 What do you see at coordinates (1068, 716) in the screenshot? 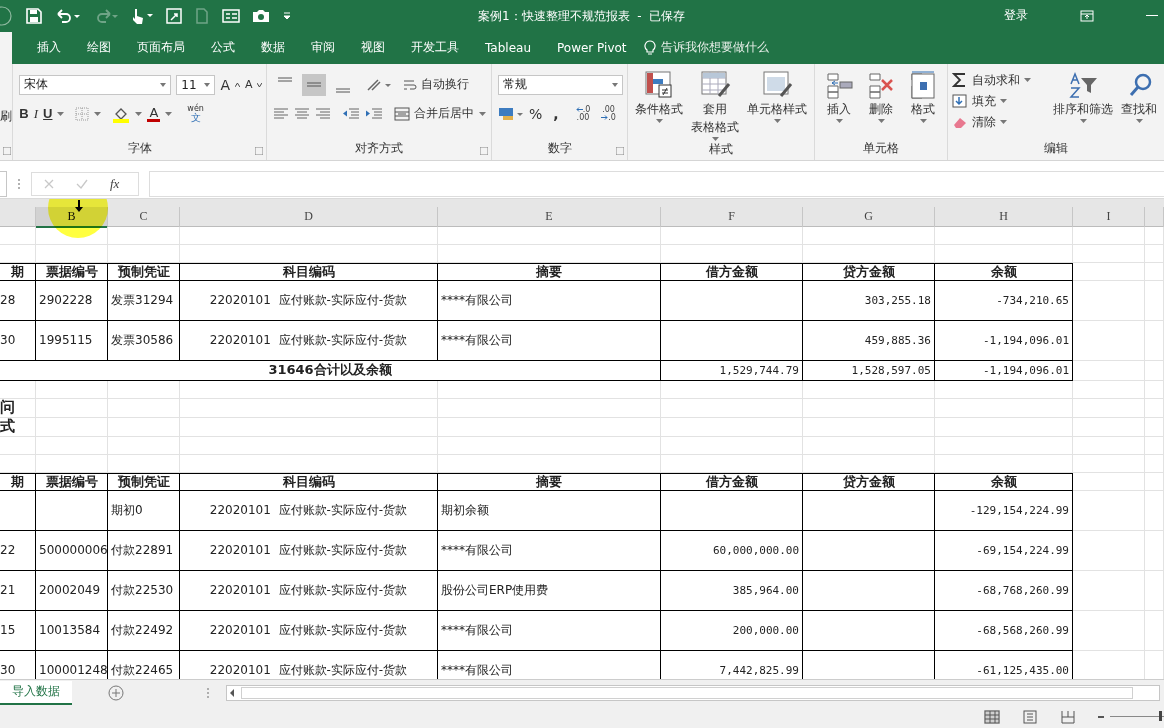
I see `page-break-preview-icon` at bounding box center [1068, 716].